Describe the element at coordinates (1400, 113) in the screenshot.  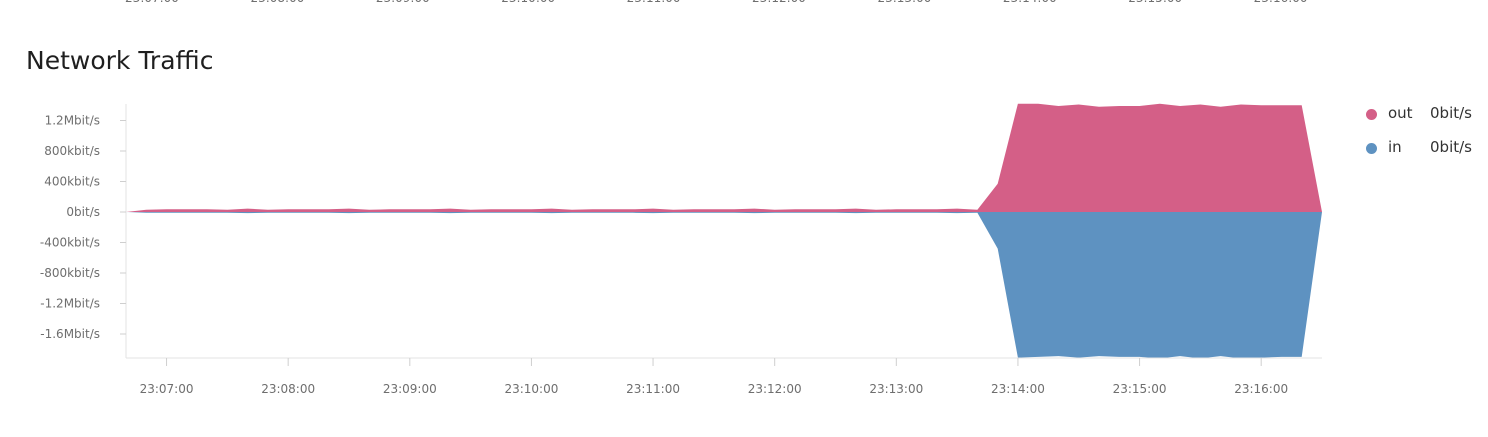
I see `legend-series-name: out` at that location.